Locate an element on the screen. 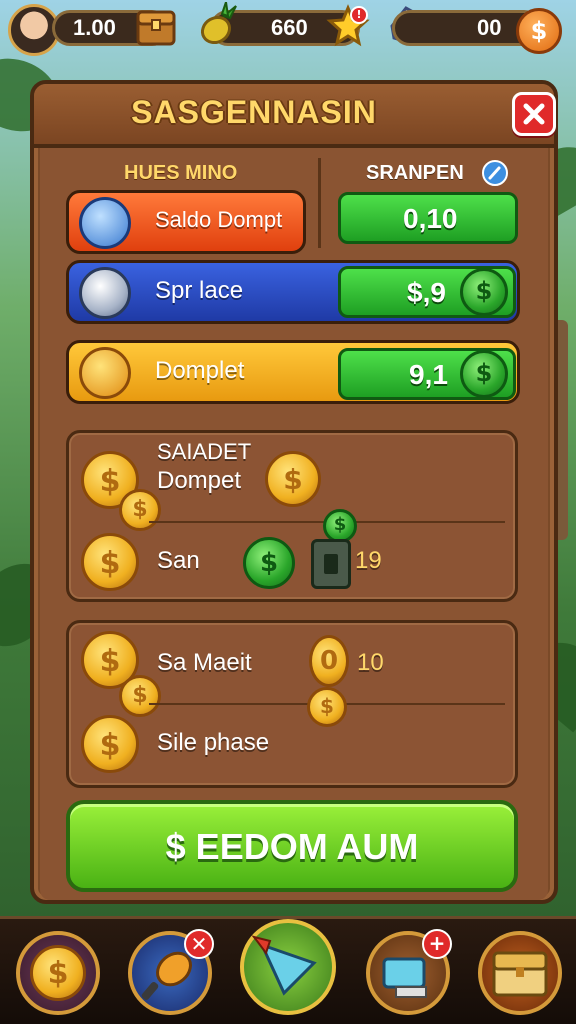 Image resolution: width=576 pixels, height=1024 pixels. column-divider is located at coordinates (319, 203).